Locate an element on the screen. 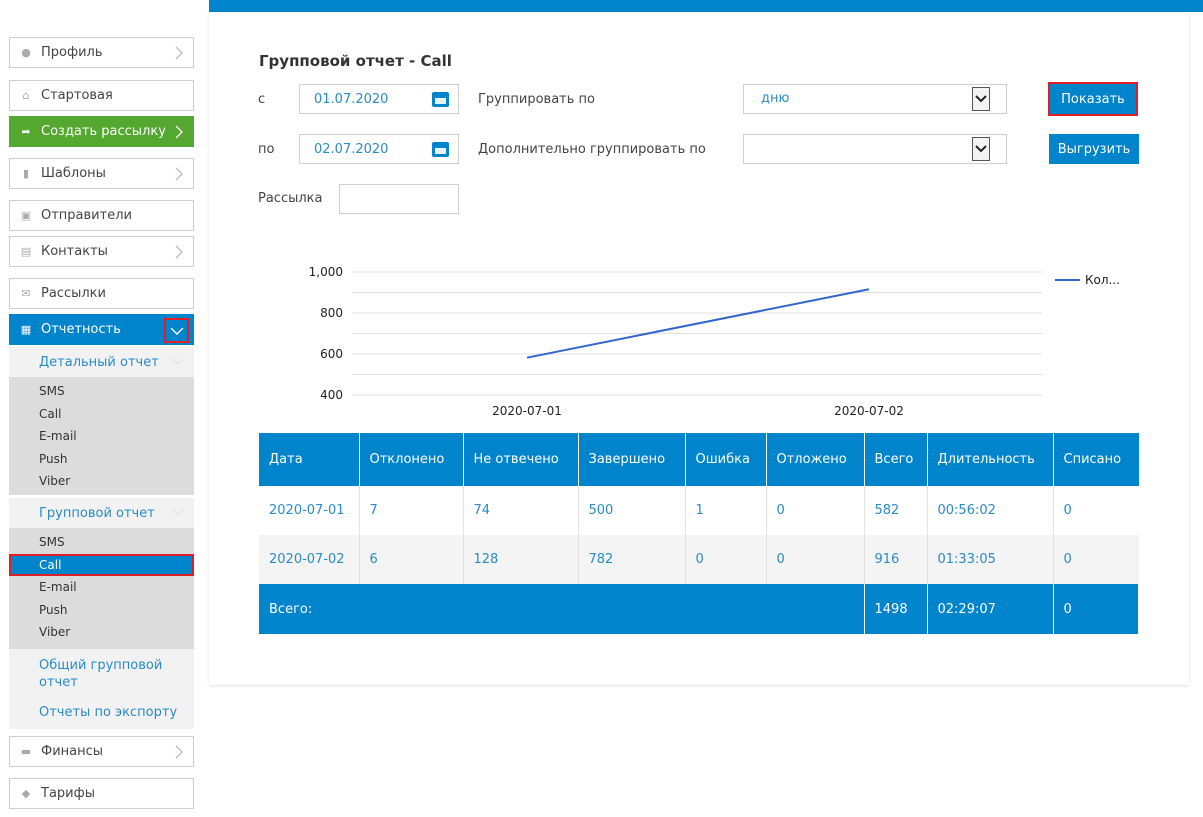 Image resolution: width=1203 pixels, height=817 pixels. sidebar-item-label: Отправители is located at coordinates (86, 215).